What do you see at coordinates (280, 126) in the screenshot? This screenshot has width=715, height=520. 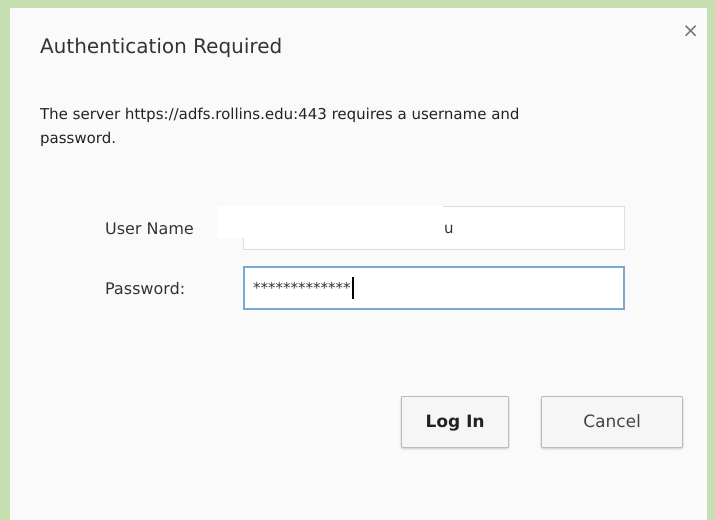 I see `message-text: The server https://adfs.rollins.edu:443 requires a username and password.` at bounding box center [280, 126].